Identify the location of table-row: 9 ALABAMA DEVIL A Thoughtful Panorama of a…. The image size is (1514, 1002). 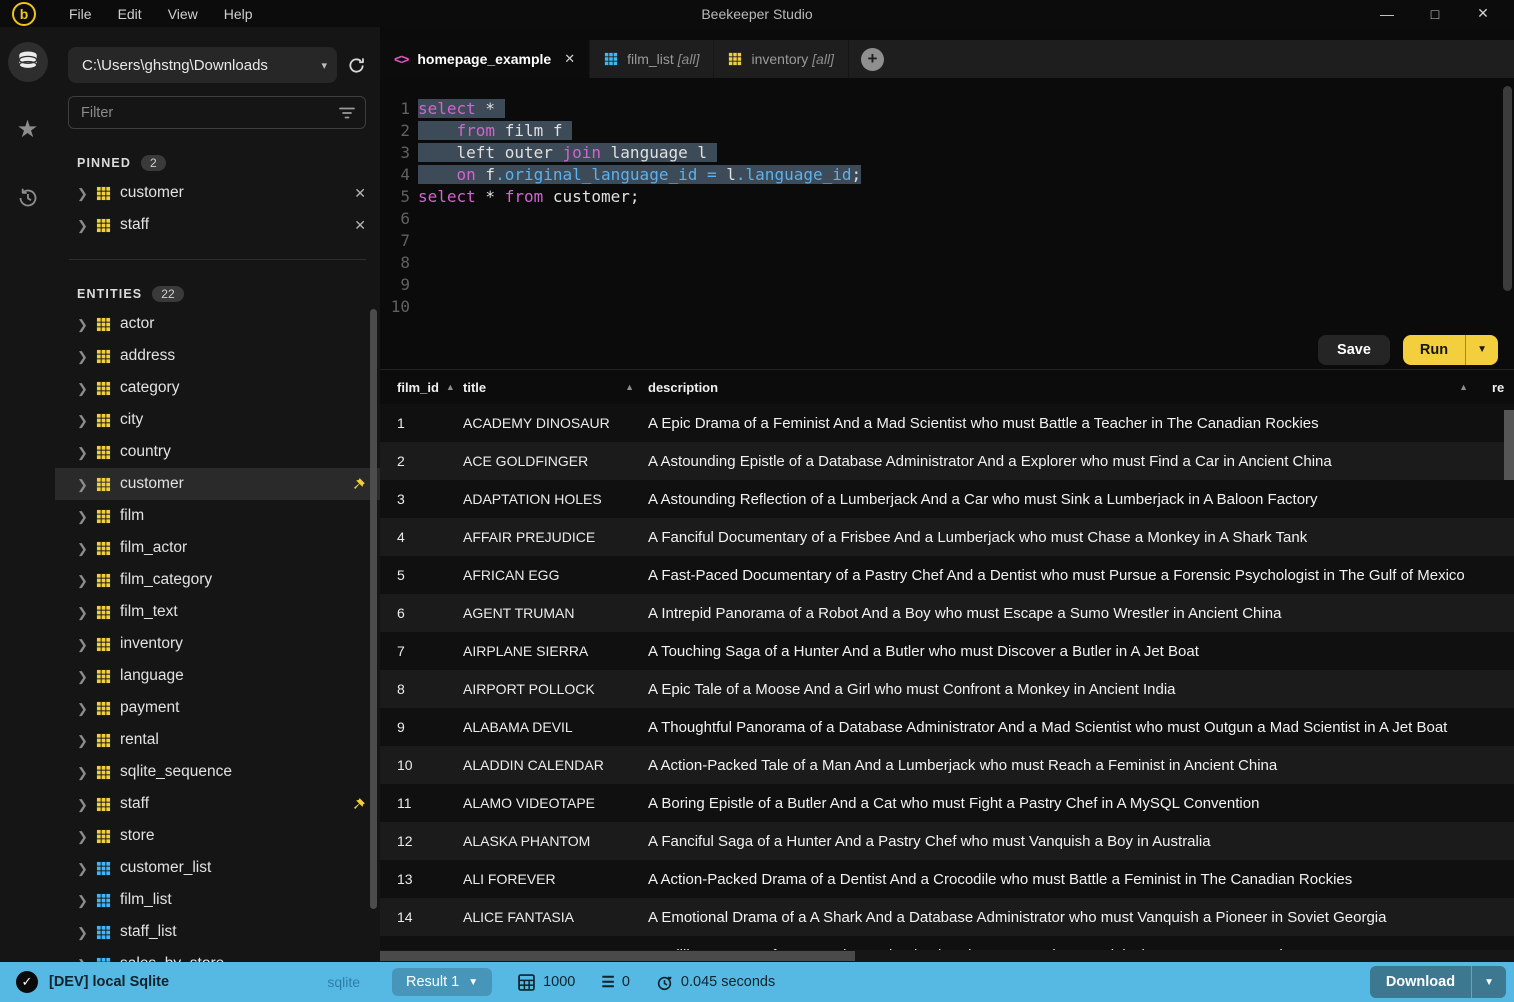
(947, 727).